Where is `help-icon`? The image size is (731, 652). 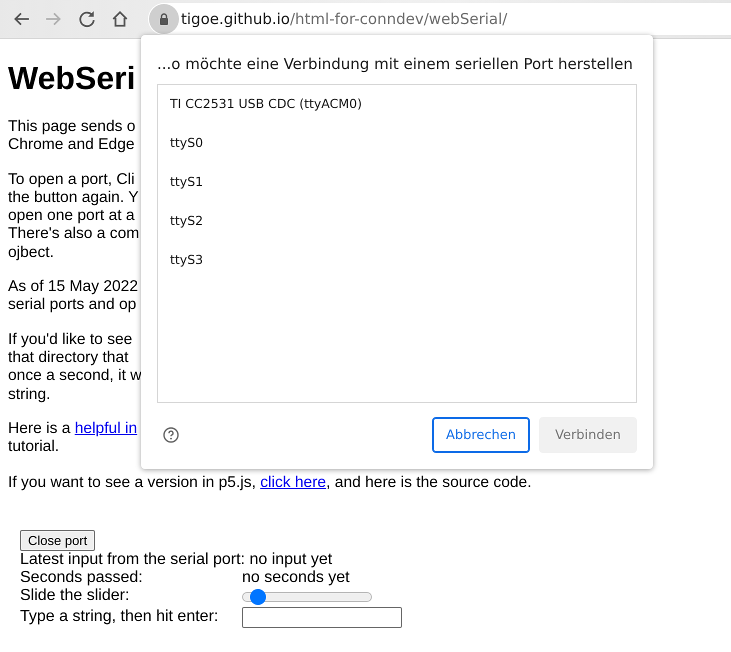 help-icon is located at coordinates (171, 435).